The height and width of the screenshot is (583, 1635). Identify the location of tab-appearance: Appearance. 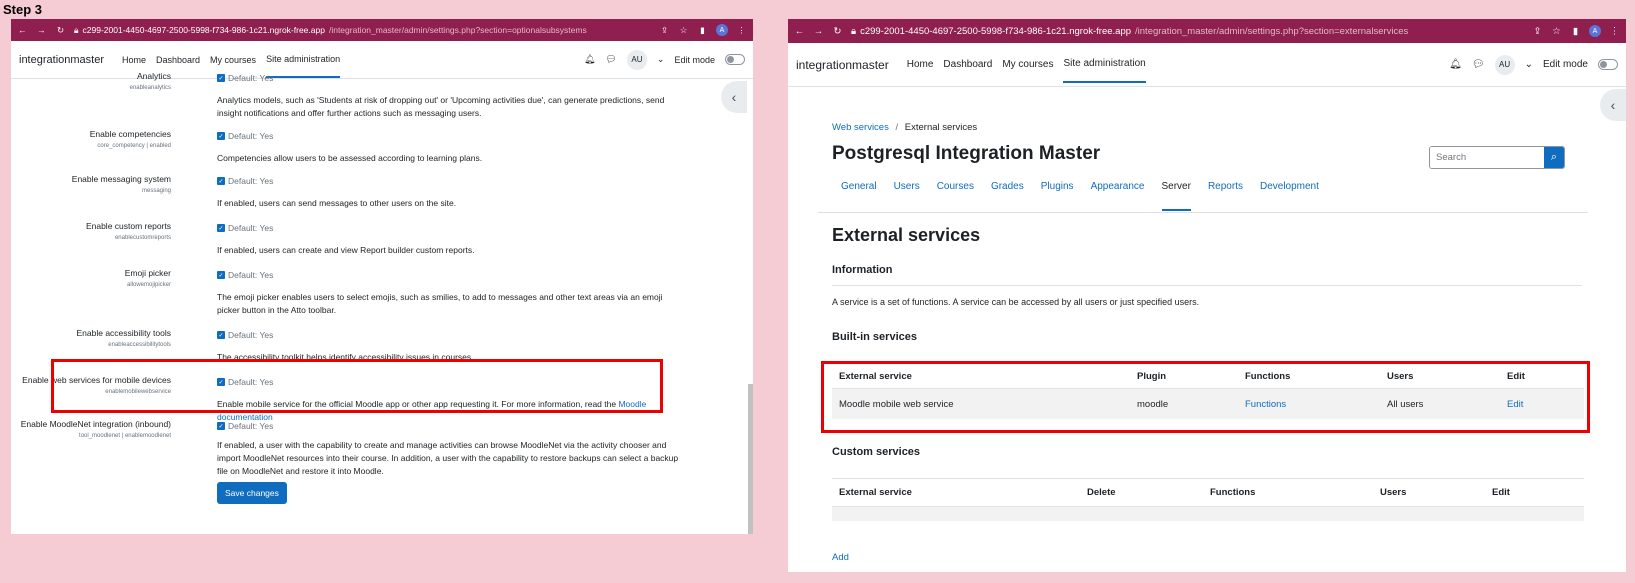
(1118, 196).